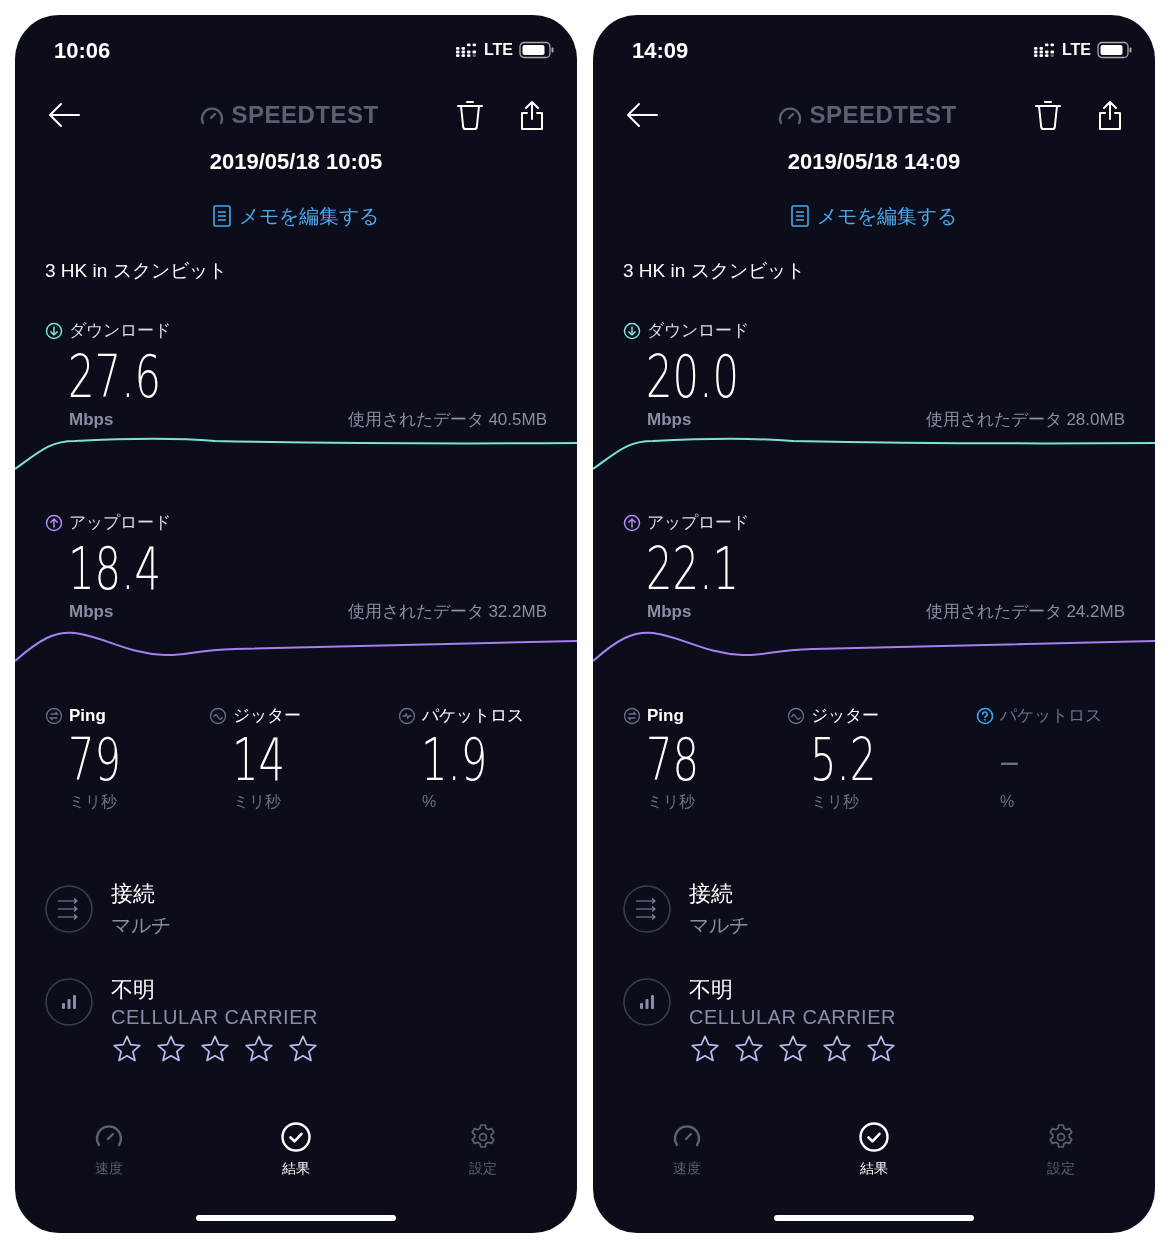  Describe the element at coordinates (692, 377) in the screenshot. I see `metric-value: 20.0` at that location.